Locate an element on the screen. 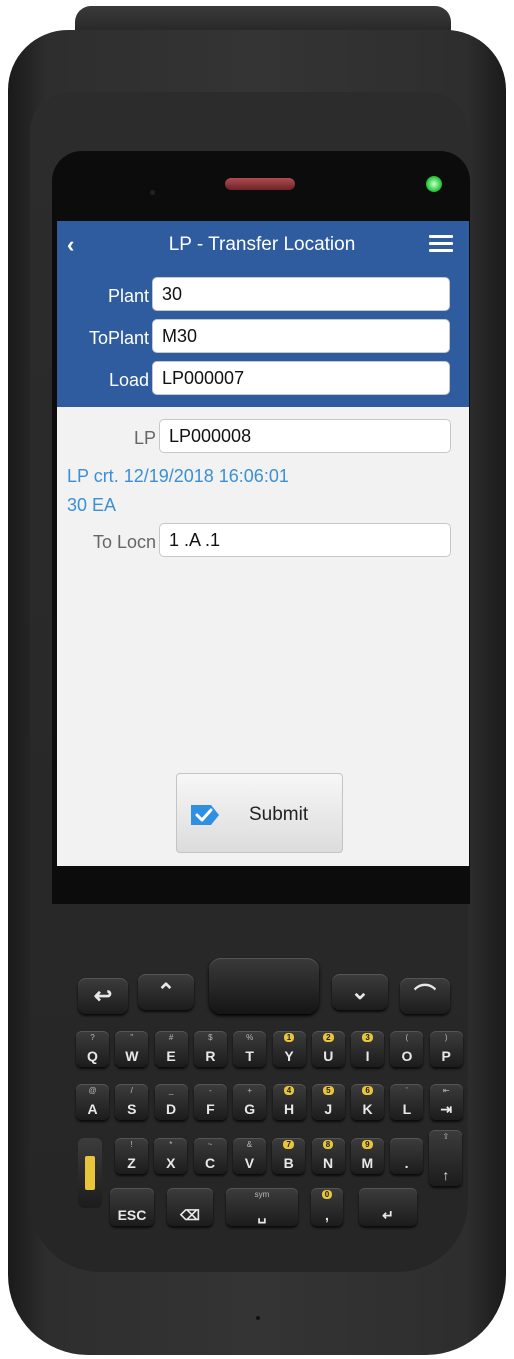 The image size is (514, 1359). key-main-label: L is located at coordinates (407, 1109).